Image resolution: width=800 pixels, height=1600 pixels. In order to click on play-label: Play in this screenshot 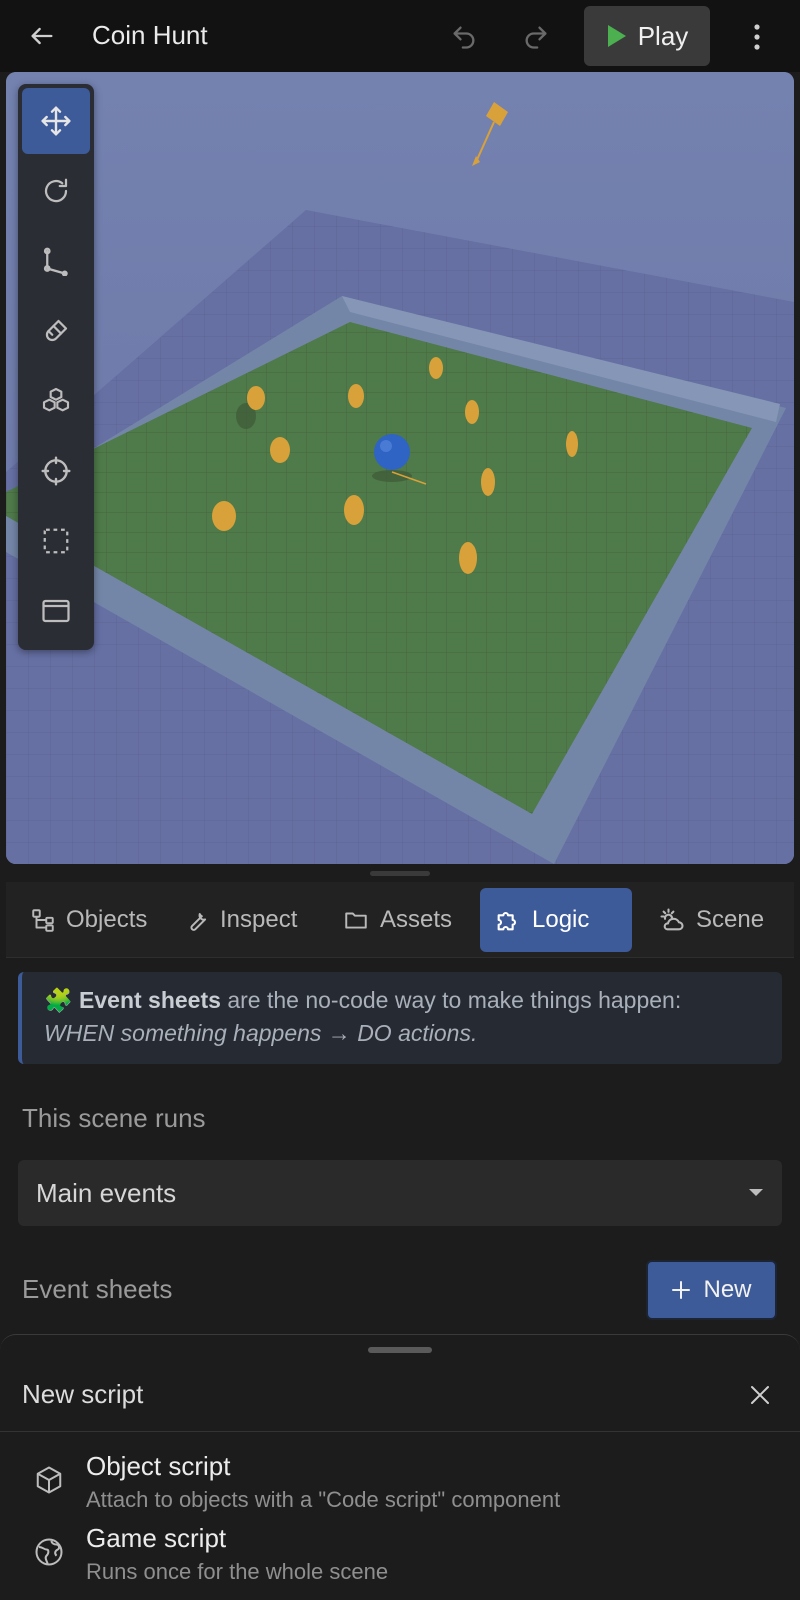, I will do `click(663, 35)`.